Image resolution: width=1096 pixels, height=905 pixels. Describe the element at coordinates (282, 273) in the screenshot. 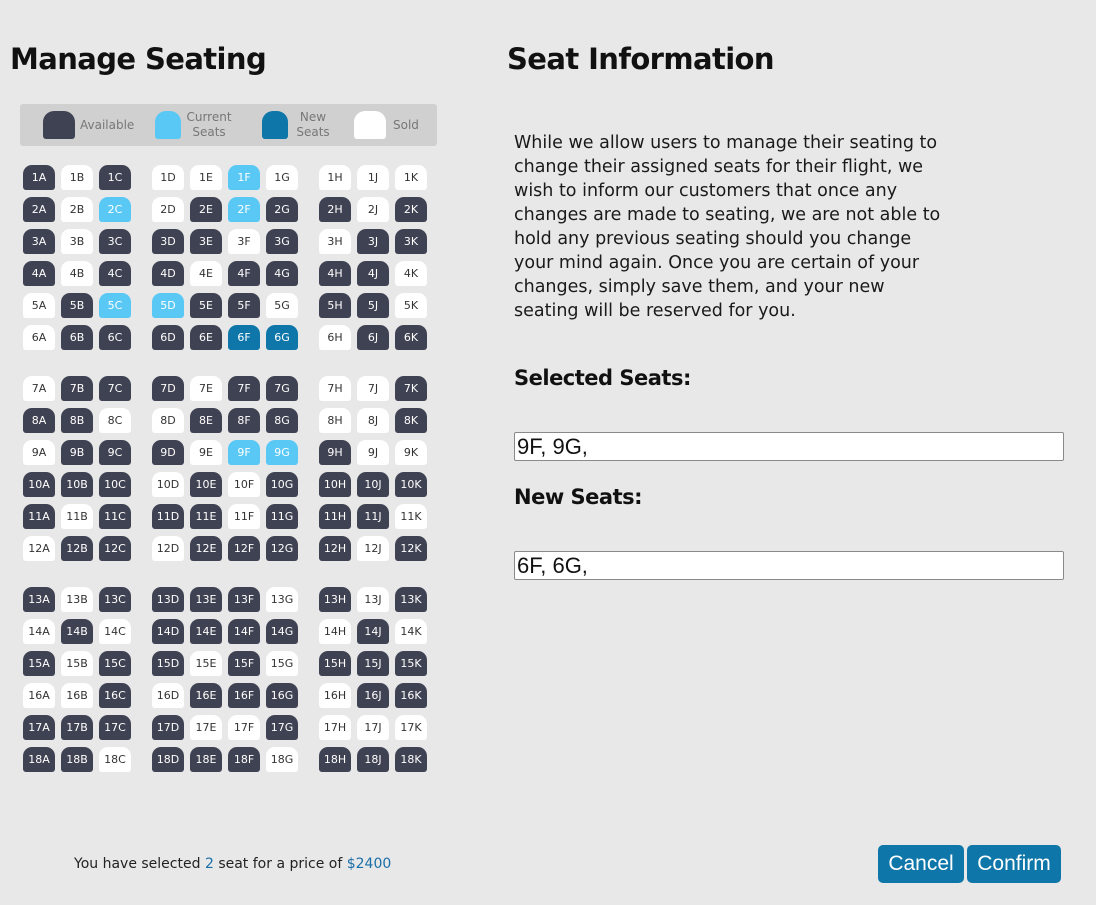

I see `seat-available: 4G` at that location.